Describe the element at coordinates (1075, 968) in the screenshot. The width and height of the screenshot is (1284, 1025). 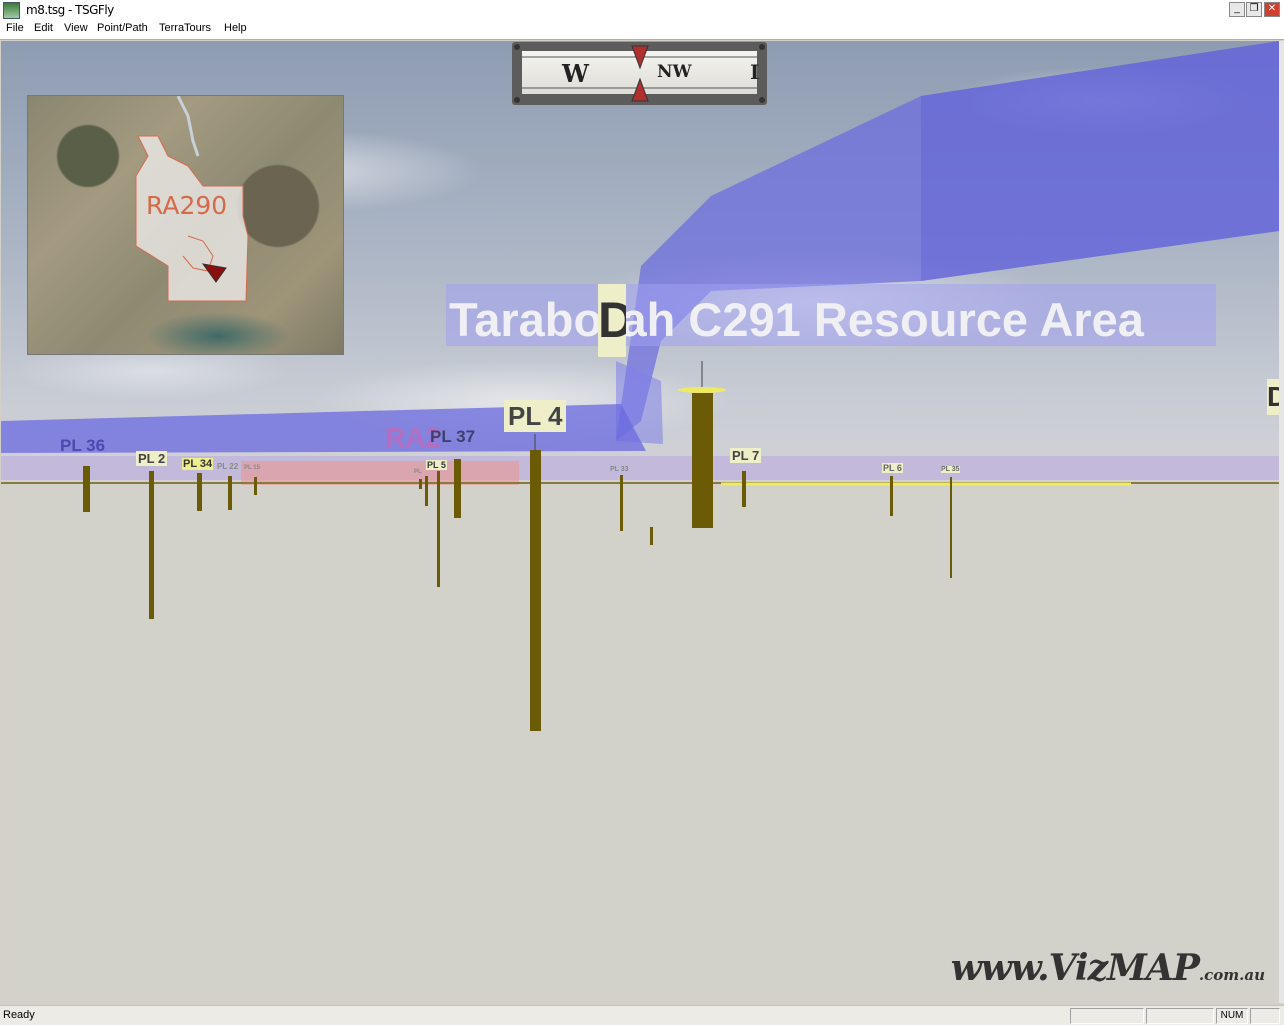
I see `watermark-main: www.VizMAP` at that location.